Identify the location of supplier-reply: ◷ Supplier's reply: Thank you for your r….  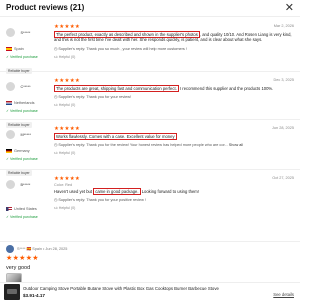
(92, 97).